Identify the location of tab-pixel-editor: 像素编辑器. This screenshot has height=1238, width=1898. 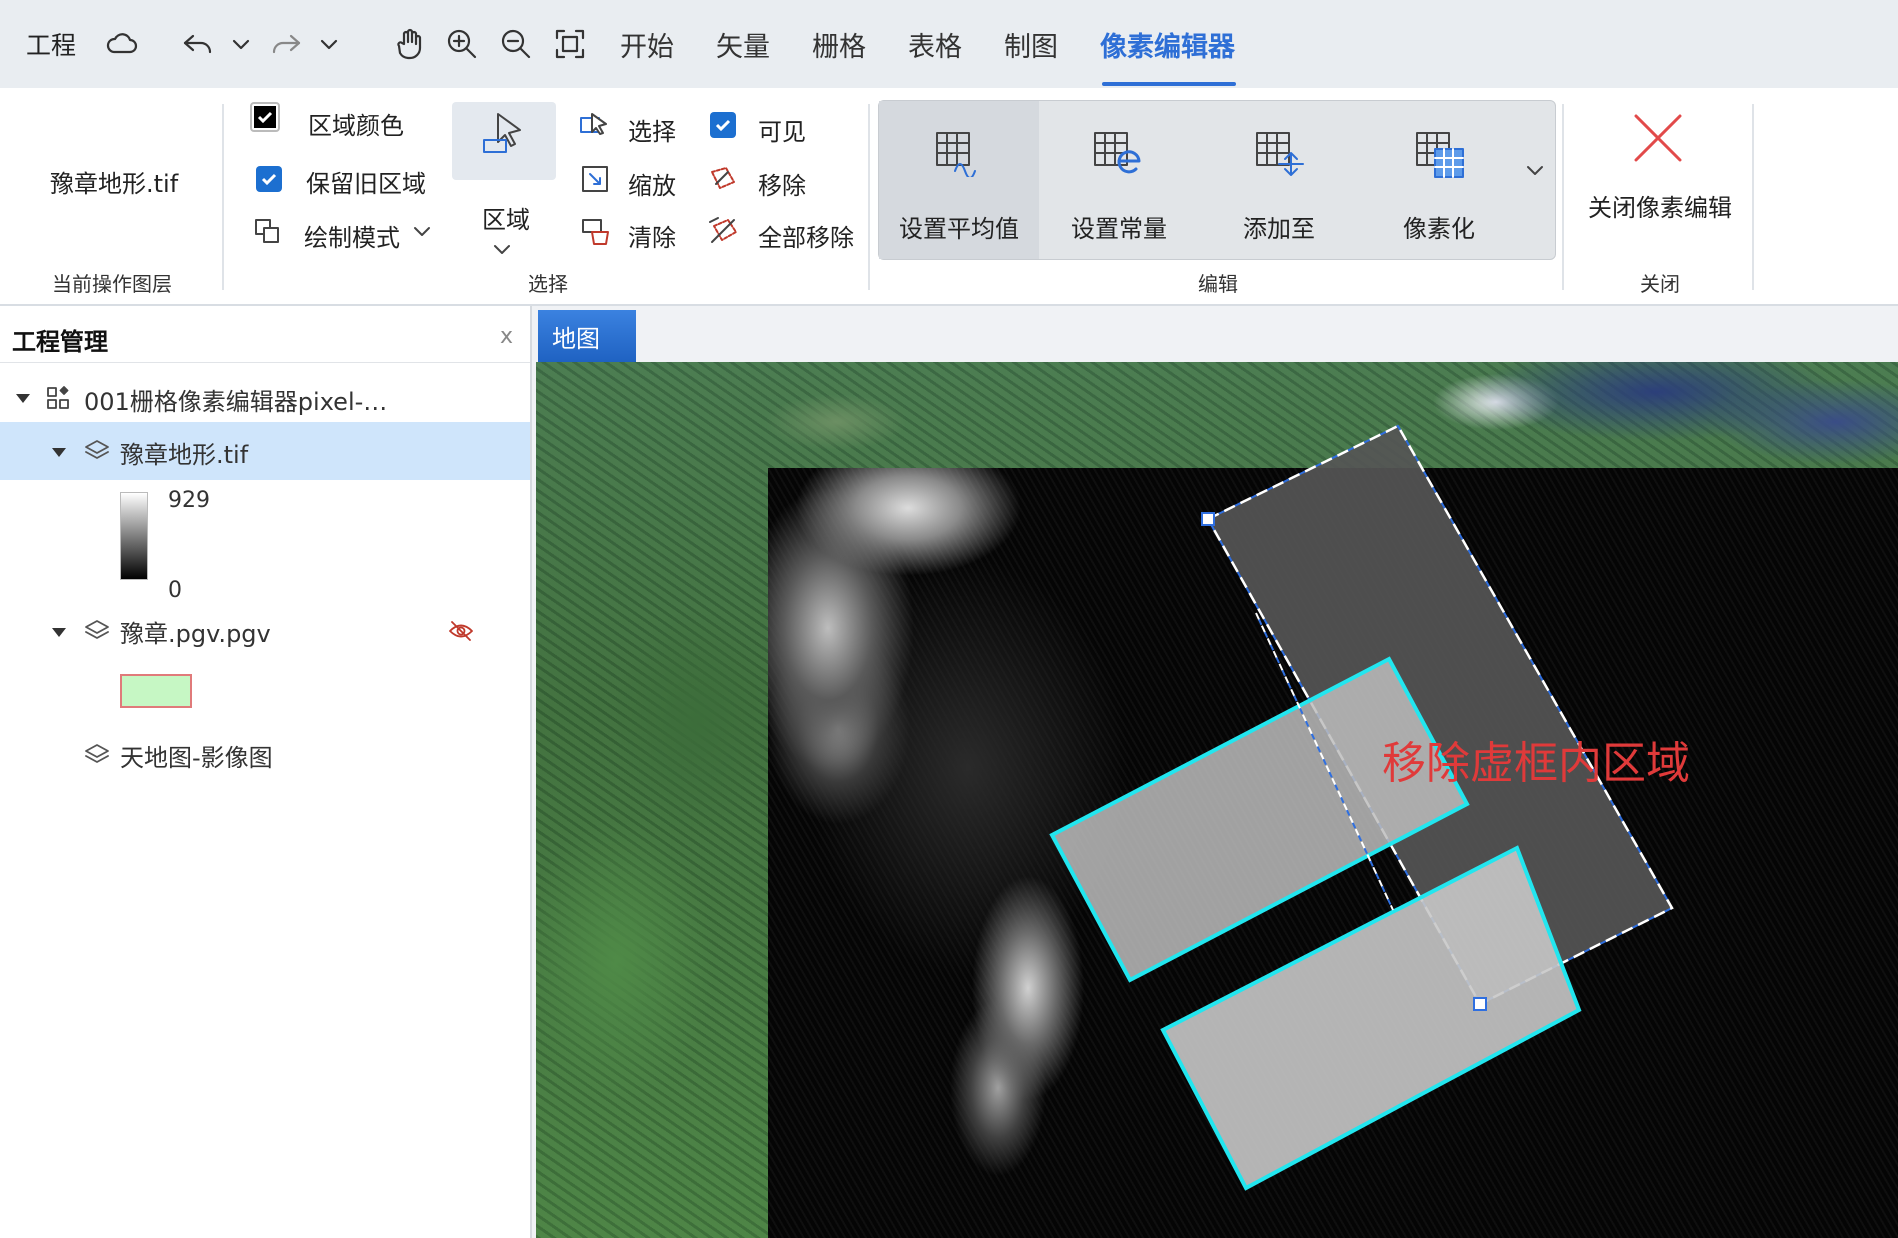
(1167, 44).